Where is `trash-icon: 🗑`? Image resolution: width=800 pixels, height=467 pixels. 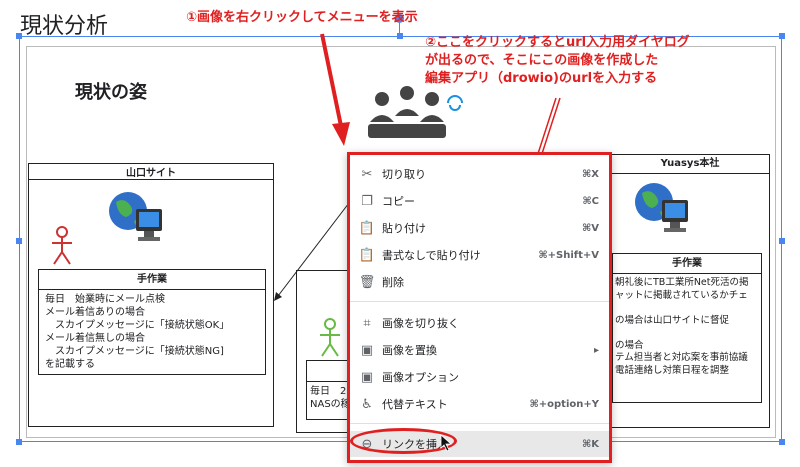
trash-icon: 🗑 is located at coordinates (367, 282).